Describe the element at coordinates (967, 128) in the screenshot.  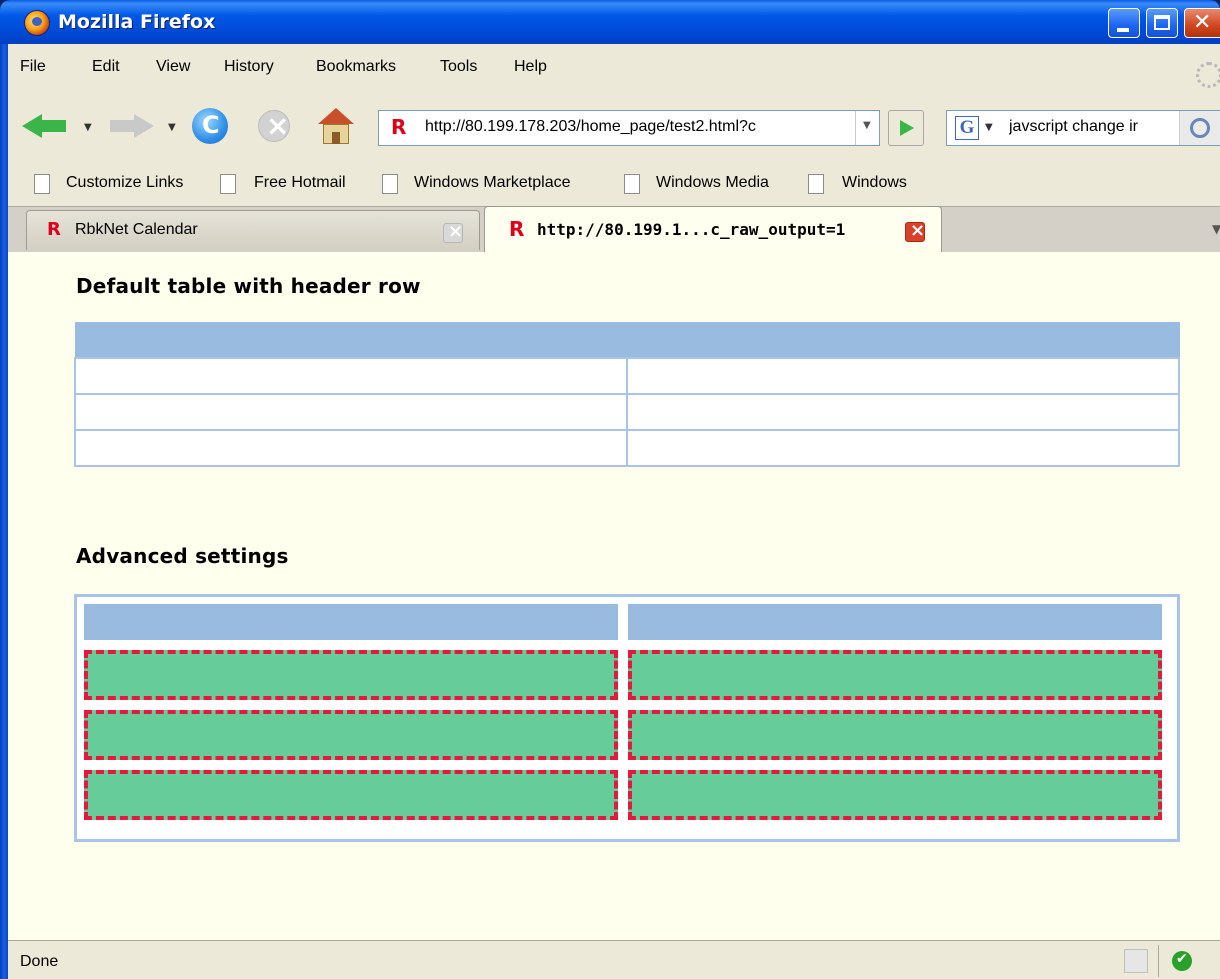
I see `search-engine-icon: G` at that location.